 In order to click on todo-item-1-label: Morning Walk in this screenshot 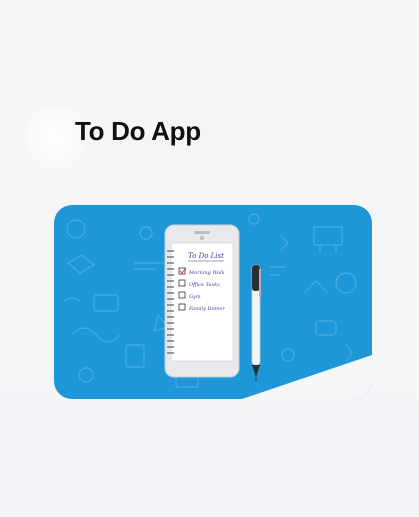, I will do `click(206, 273)`.